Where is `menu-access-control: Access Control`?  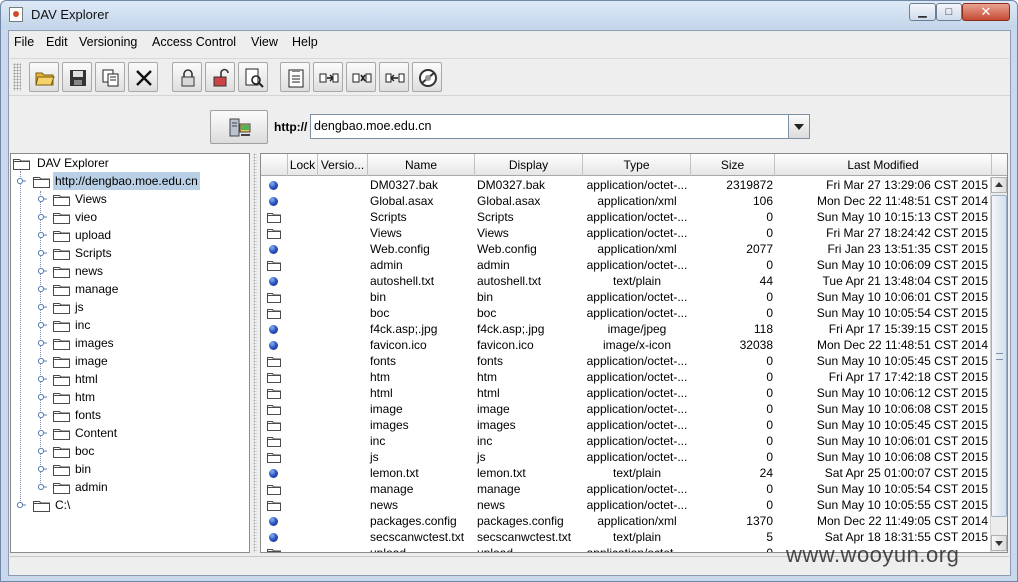 menu-access-control: Access Control is located at coordinates (194, 42).